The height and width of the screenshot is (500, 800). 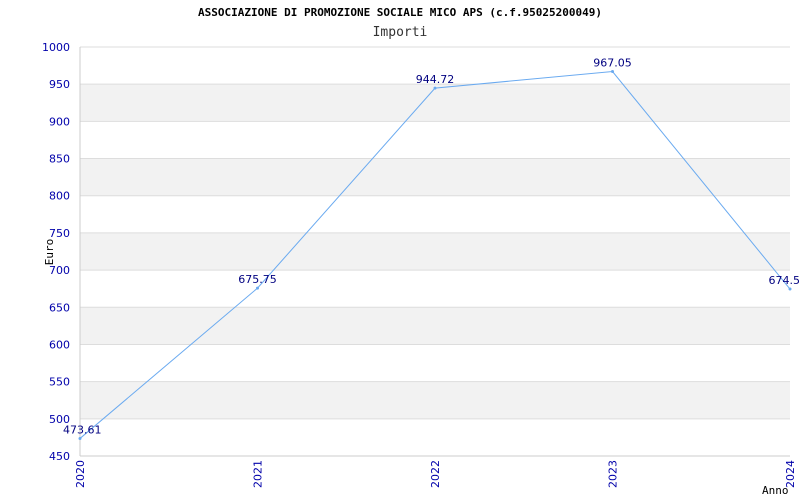 I want to click on x-tick-label: 2021, so click(x=258, y=474).